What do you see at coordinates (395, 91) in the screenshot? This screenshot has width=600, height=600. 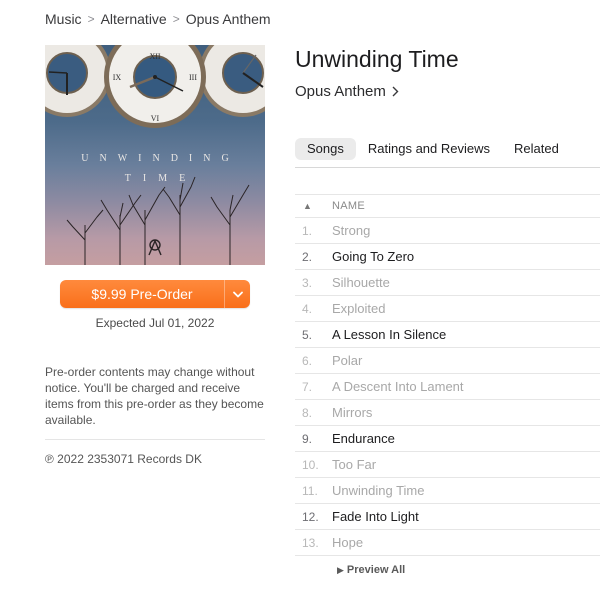 I see `chevron-right-icon` at bounding box center [395, 91].